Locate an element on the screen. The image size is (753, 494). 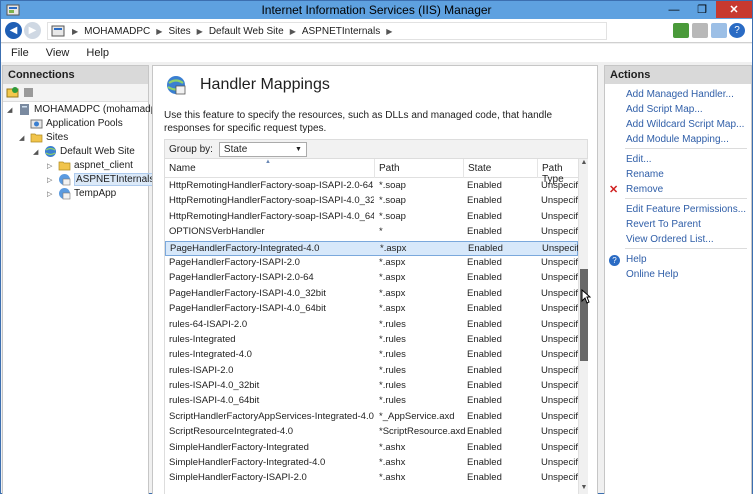
column-header-state: State is located at coordinates (501, 168).